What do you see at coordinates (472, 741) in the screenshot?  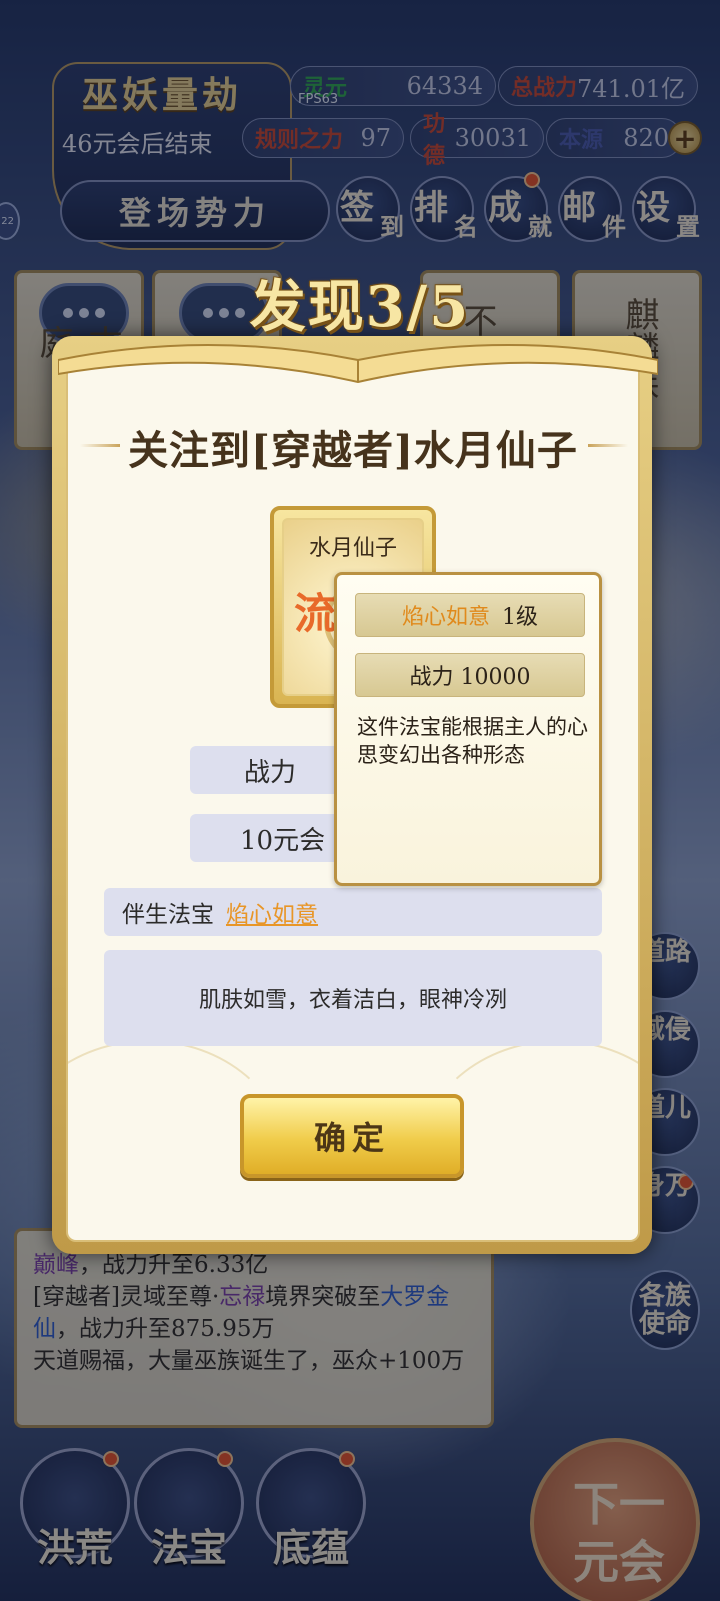 I see `tooltip-description: 这件法宝能根据主人的心思变幻出各种形态` at bounding box center [472, 741].